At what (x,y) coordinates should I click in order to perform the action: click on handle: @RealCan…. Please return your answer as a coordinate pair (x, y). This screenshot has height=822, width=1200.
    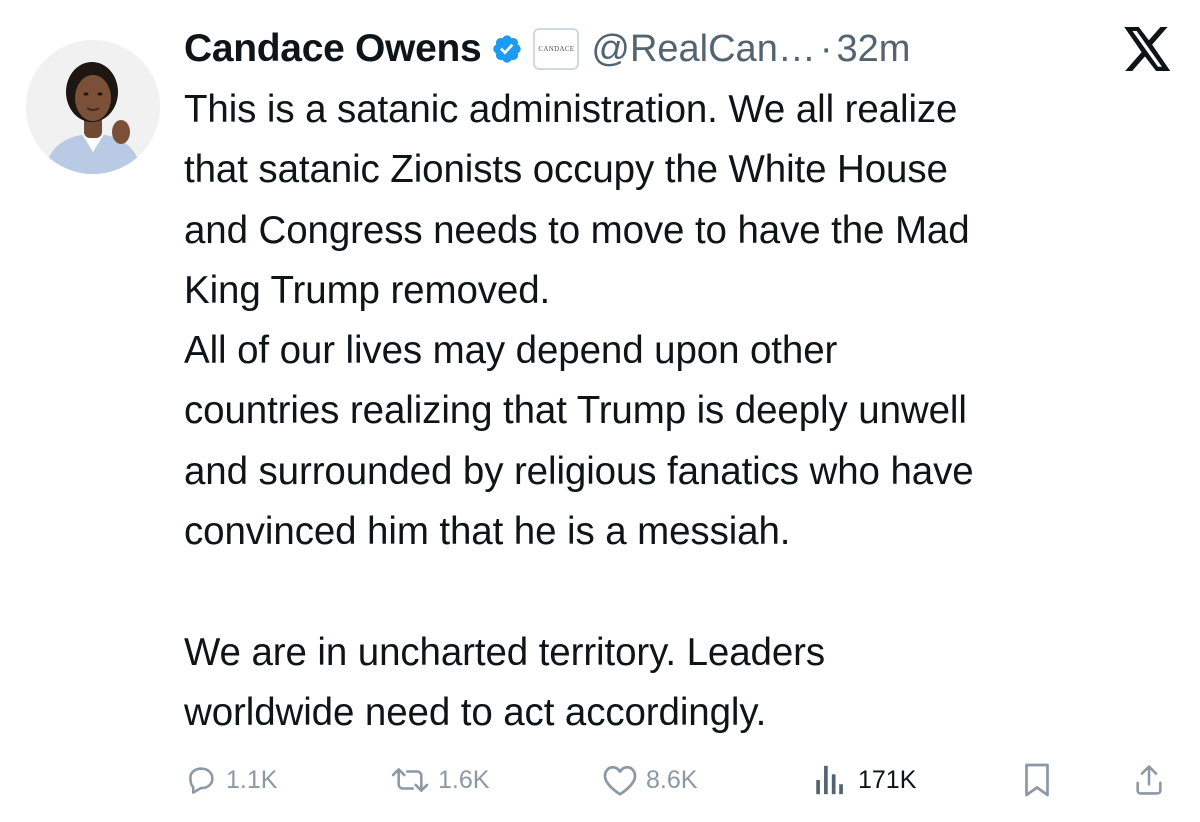
    Looking at the image, I should click on (703, 49).